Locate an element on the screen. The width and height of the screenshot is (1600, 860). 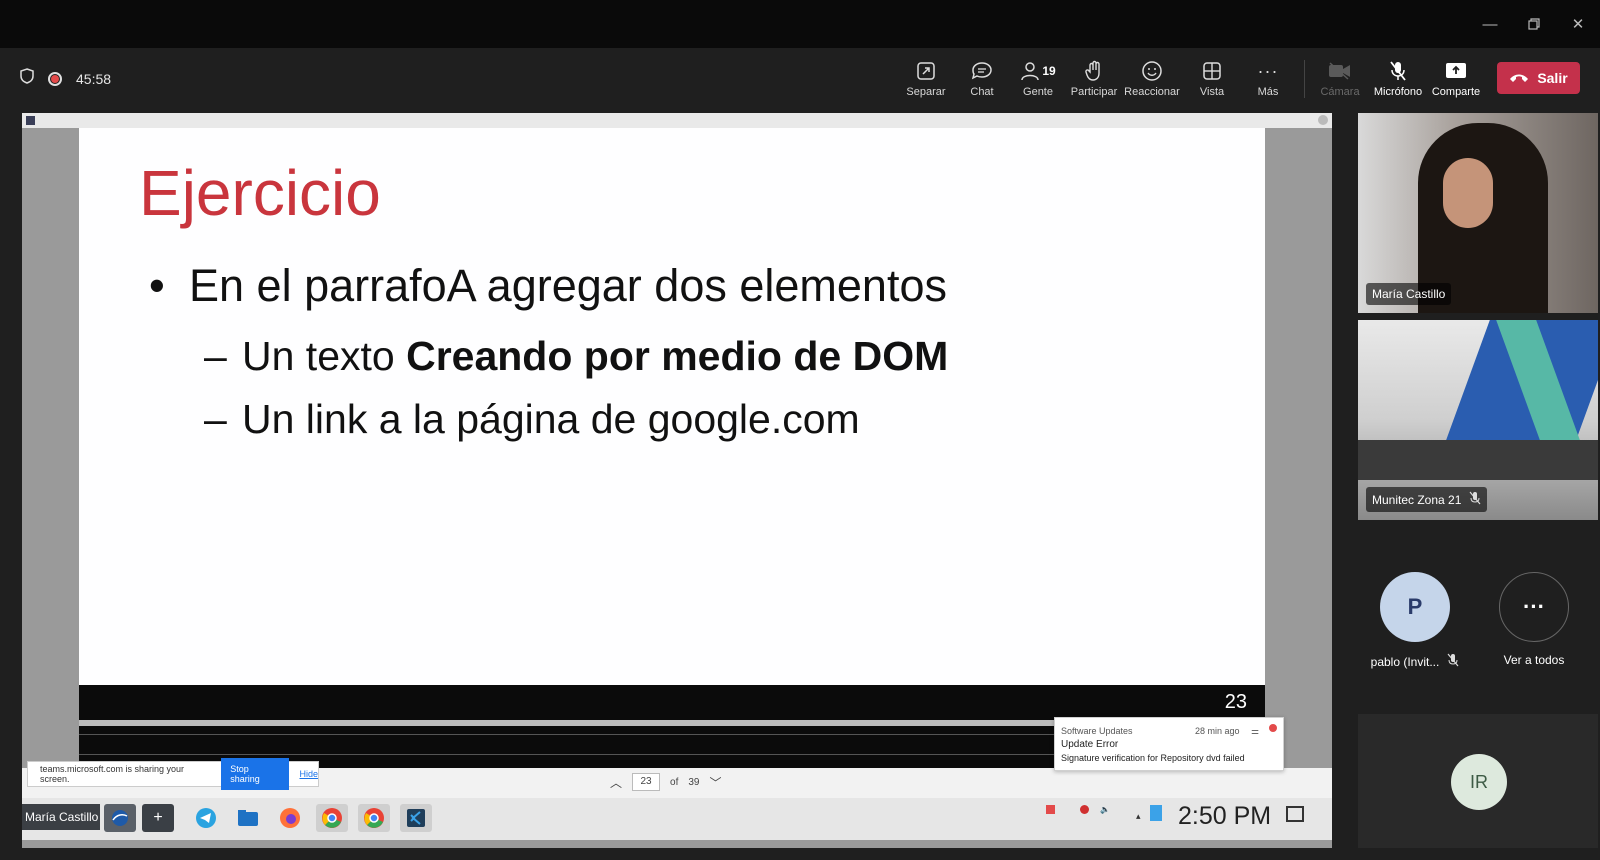
restore-icon is located at coordinates (1534, 24).